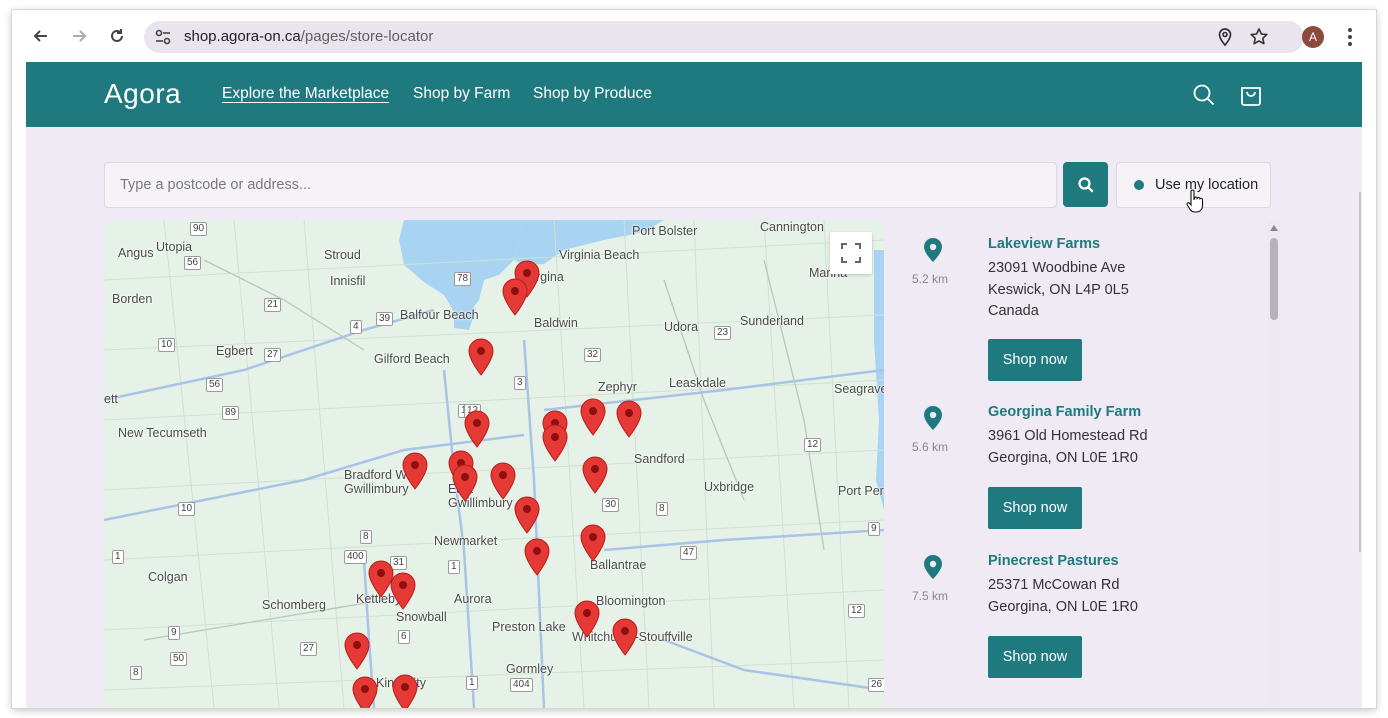  I want to click on back-icon, so click(41, 36).